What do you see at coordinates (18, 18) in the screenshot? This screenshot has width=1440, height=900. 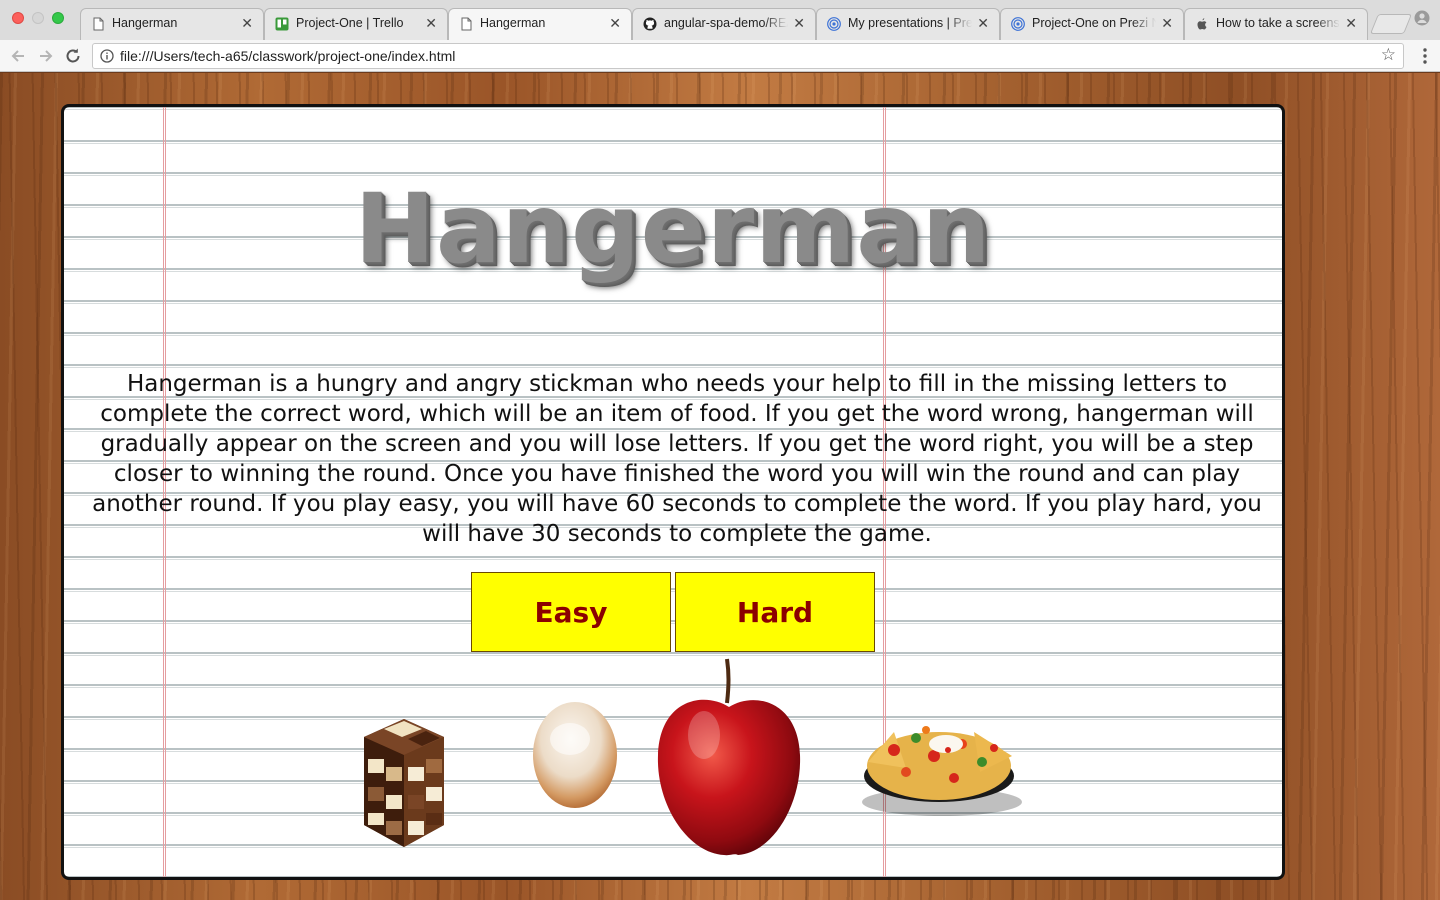 I see `close-window-button` at bounding box center [18, 18].